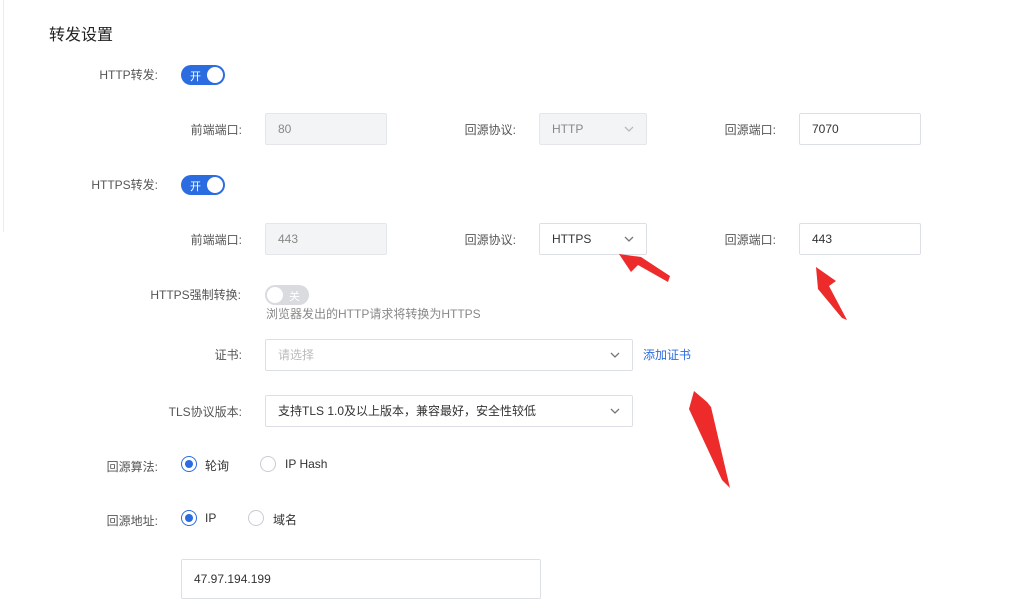 The width and height of the screenshot is (1013, 599). What do you see at coordinates (203, 75) in the screenshot?
I see `http-forward-toggle: 开` at bounding box center [203, 75].